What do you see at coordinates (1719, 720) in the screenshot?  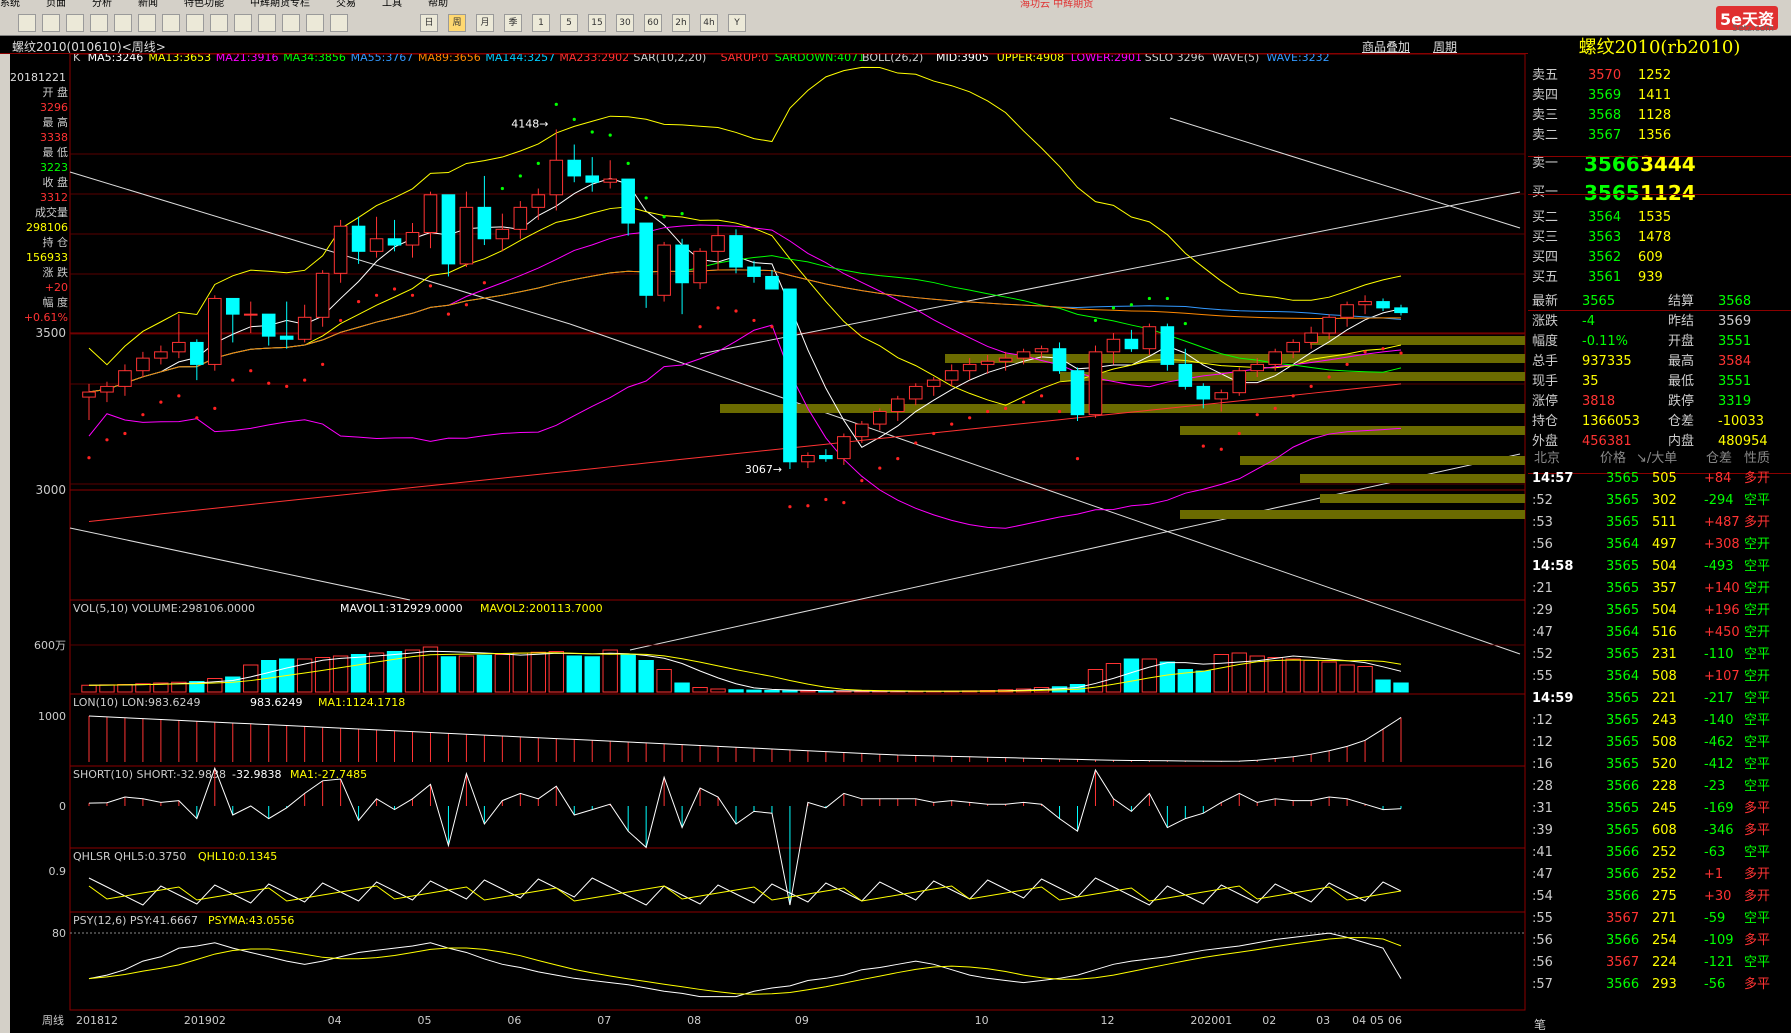 I see `trade-row-11-cell: -140` at bounding box center [1719, 720].